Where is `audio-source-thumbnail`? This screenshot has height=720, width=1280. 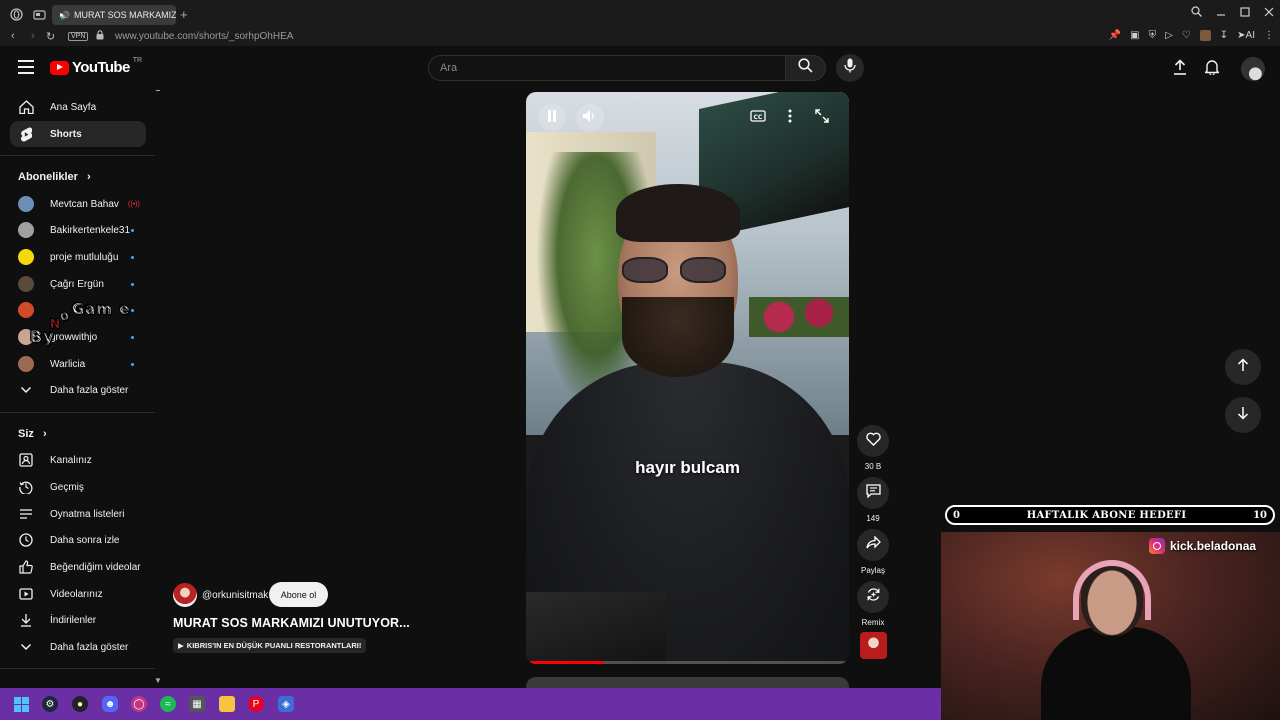
audio-source-thumbnail is located at coordinates (873, 645).